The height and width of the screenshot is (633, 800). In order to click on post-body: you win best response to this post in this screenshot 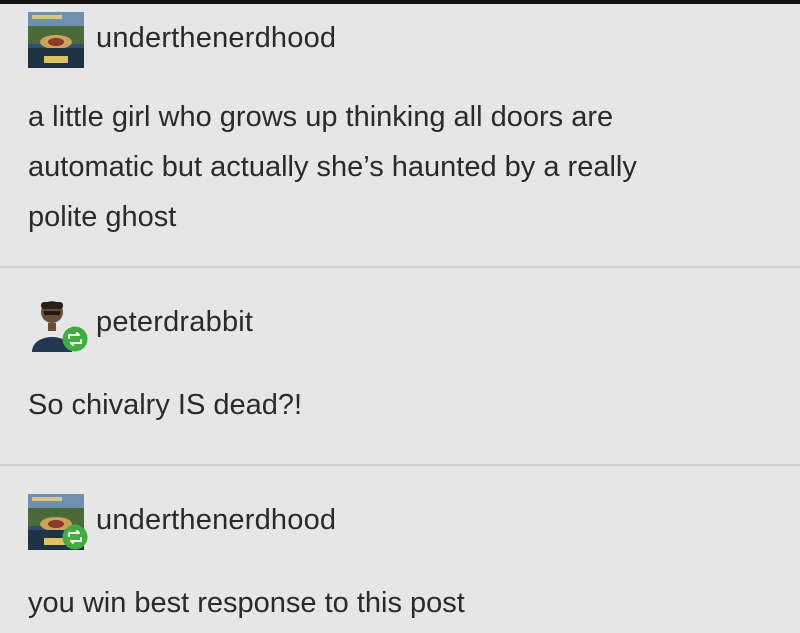, I will do `click(404, 603)`.